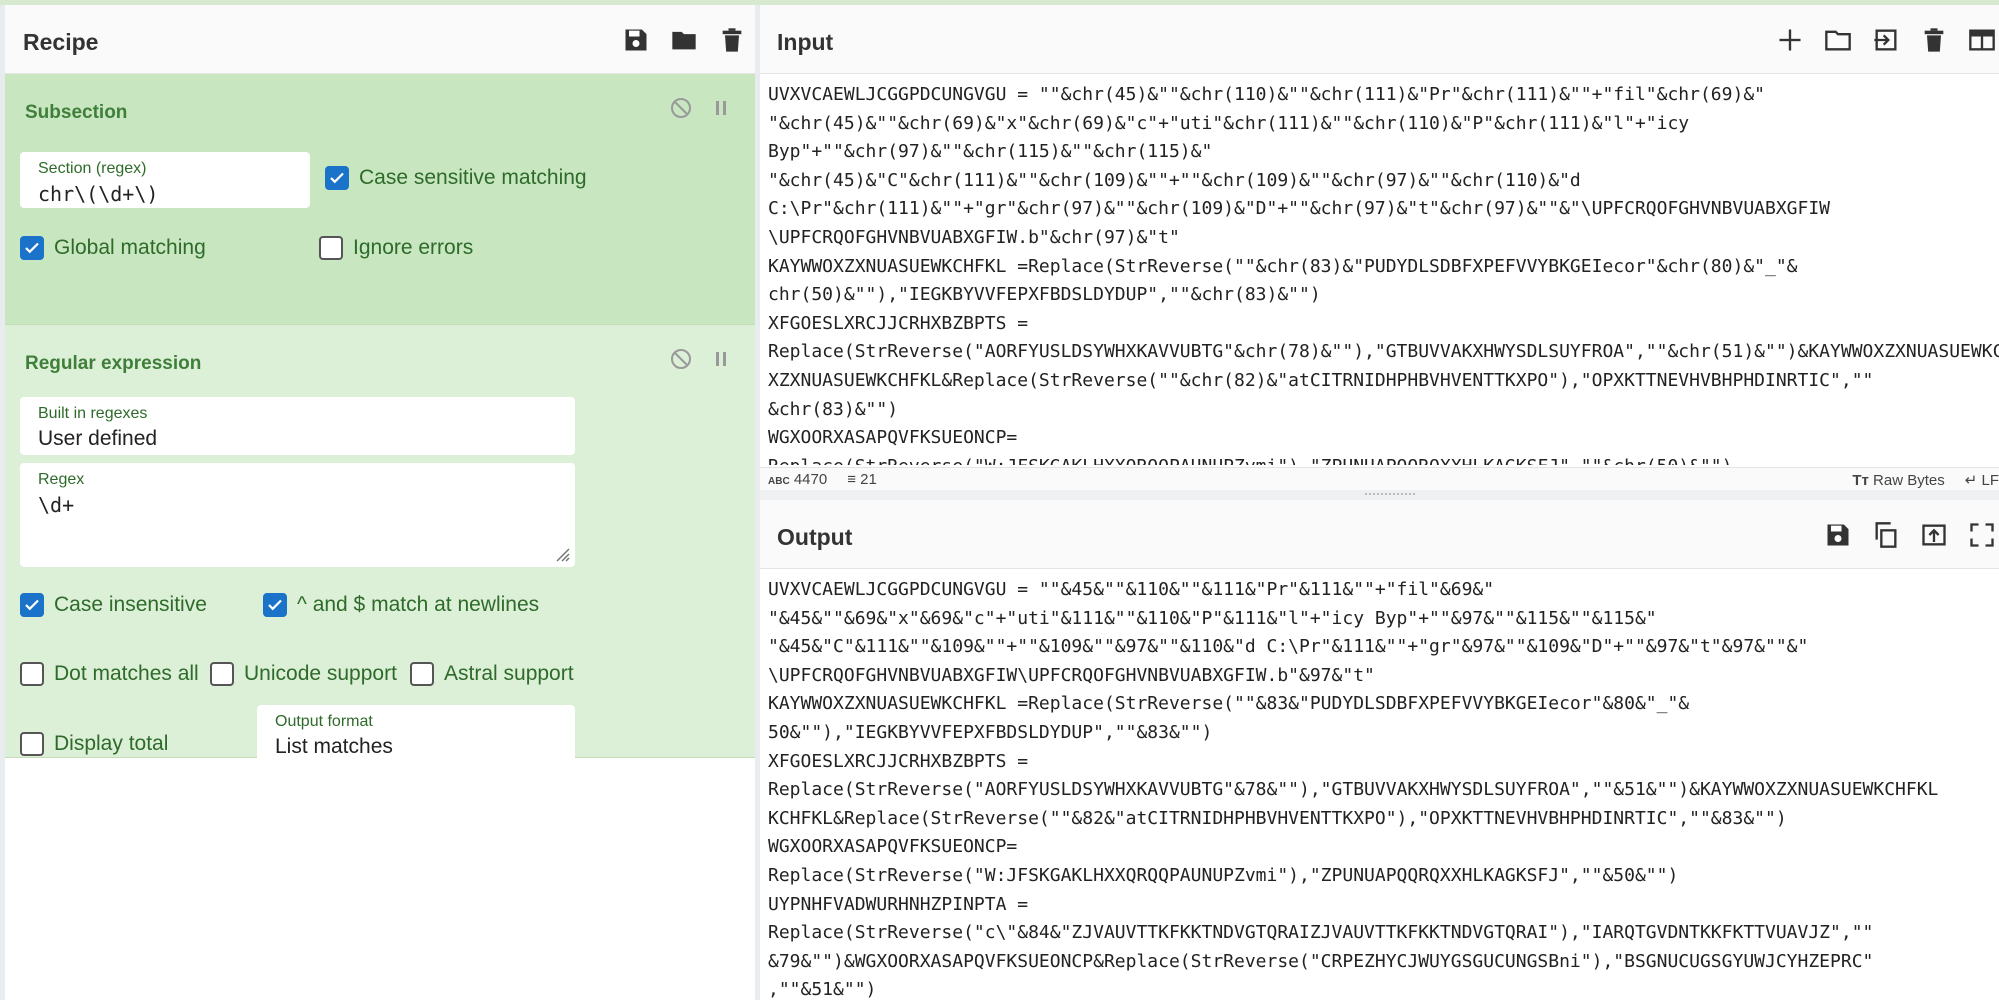  Describe the element at coordinates (1379, 534) in the screenshot. I see `output-header: Output` at that location.